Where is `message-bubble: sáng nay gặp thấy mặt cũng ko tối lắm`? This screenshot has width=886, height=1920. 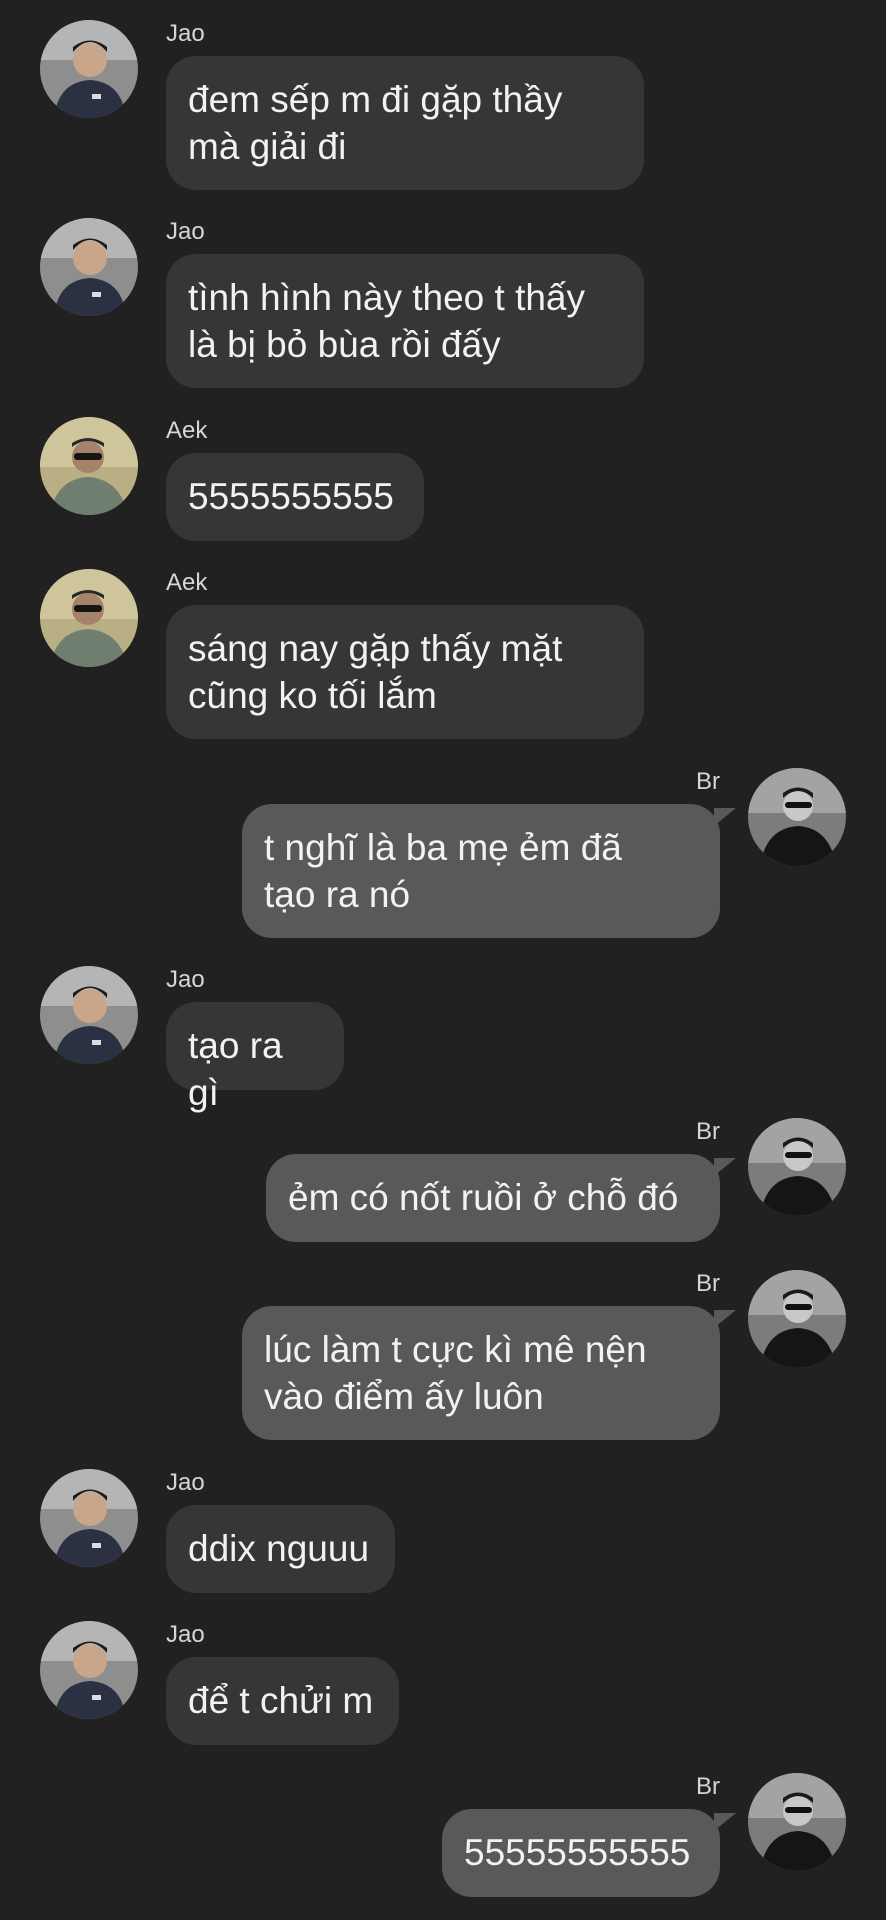
message-bubble: sáng nay gặp thấy mặt cũng ko tối lắm is located at coordinates (405, 672).